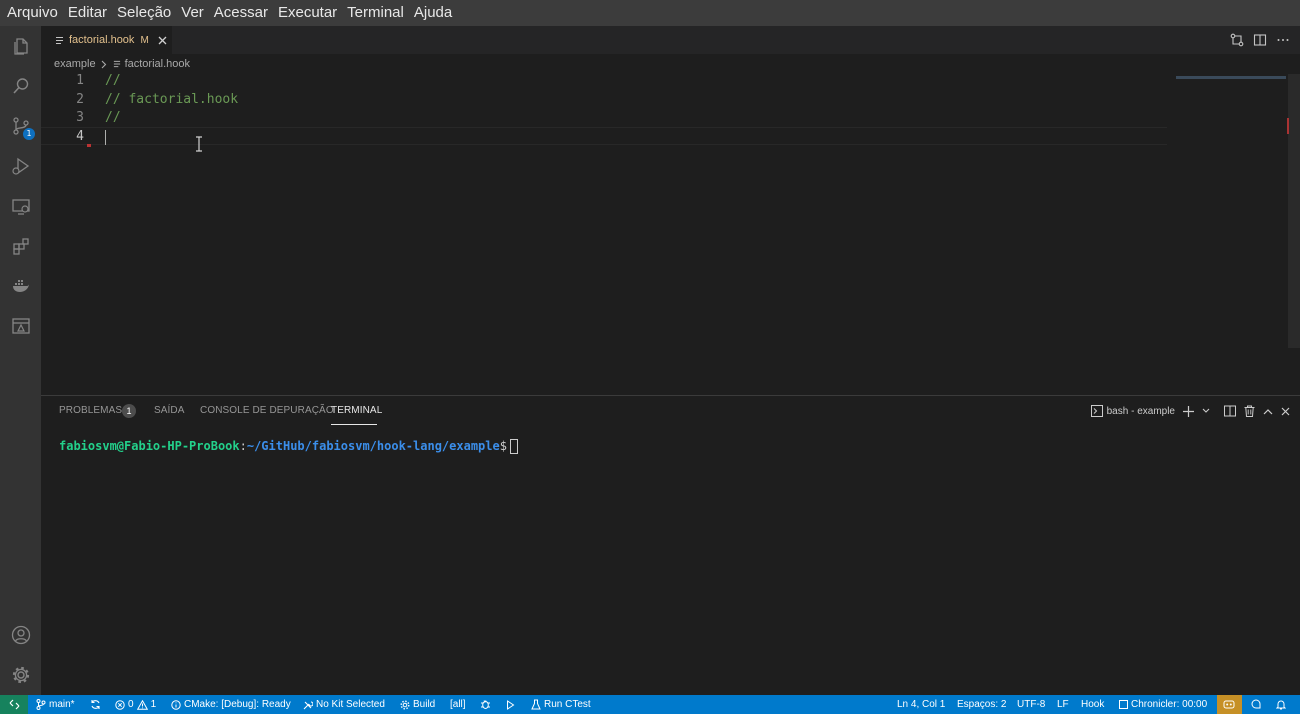 The width and height of the screenshot is (1300, 714). I want to click on chronicler-status: Chronicler: 00:00, so click(1163, 704).